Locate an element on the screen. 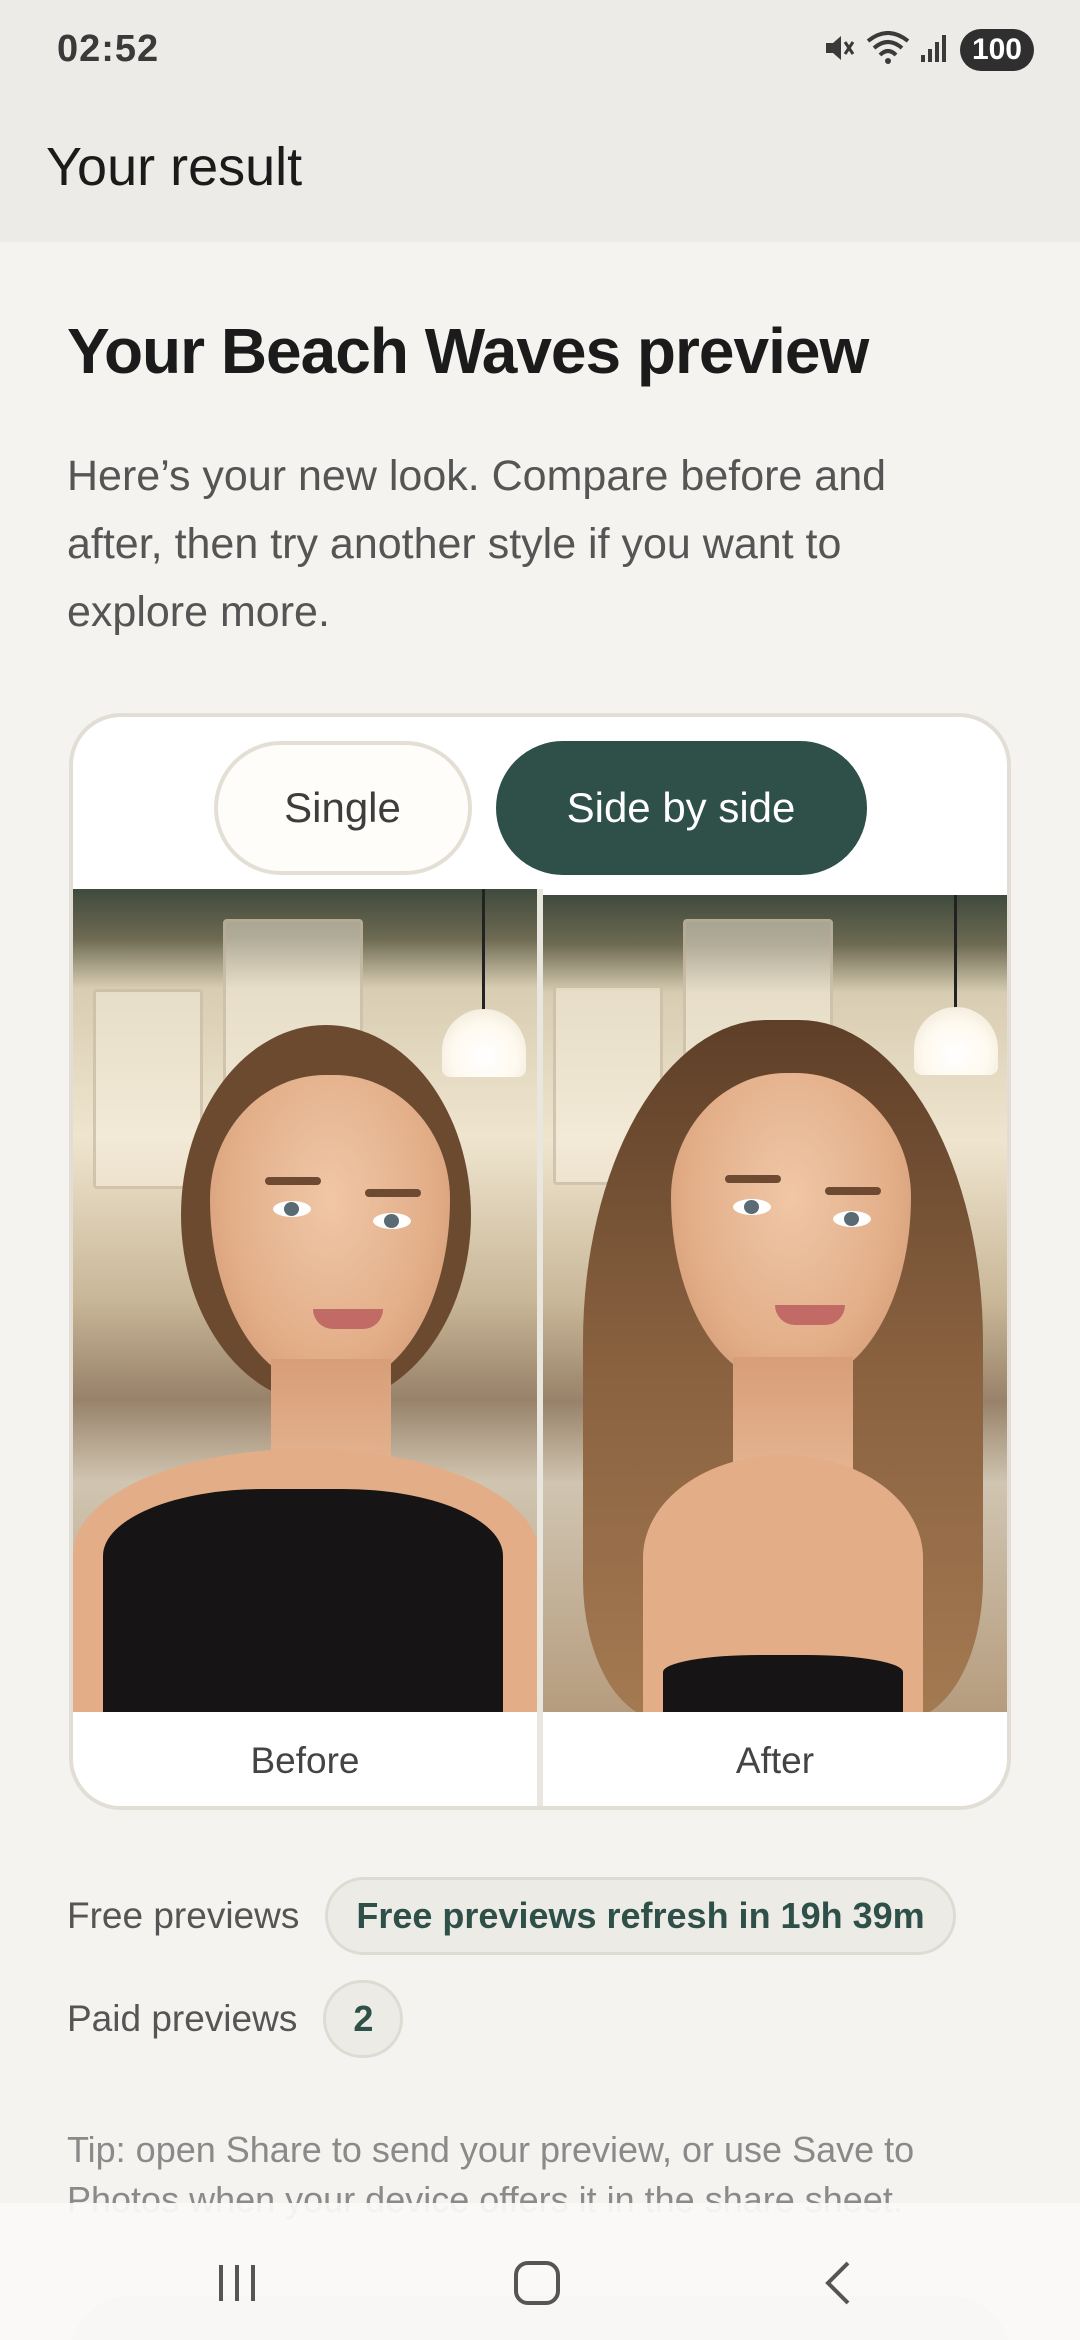  battery-icon: 100 is located at coordinates (996, 50).